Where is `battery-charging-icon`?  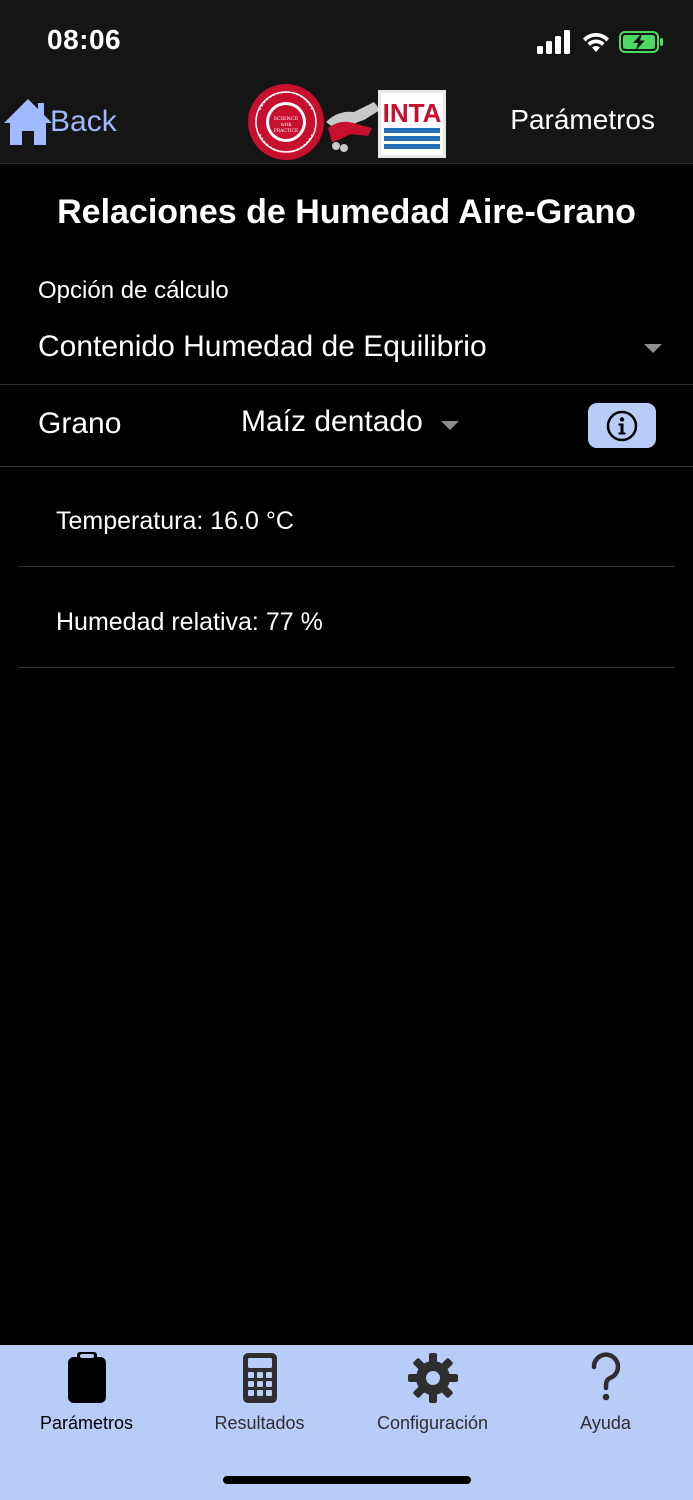 battery-charging-icon is located at coordinates (641, 42).